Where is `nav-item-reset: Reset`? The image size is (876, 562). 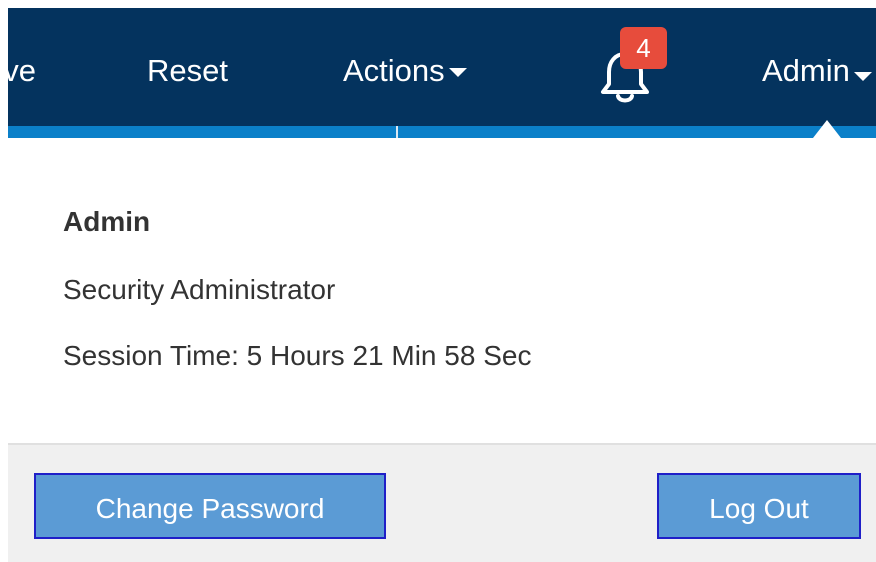
nav-item-reset: Reset is located at coordinates (187, 71).